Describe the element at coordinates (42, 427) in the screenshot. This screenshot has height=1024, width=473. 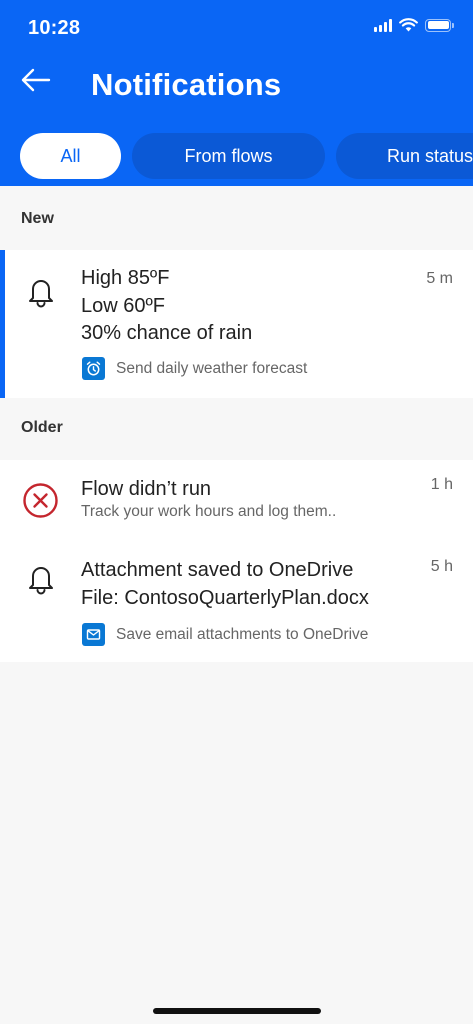
I see `section-label-older: Older` at that location.